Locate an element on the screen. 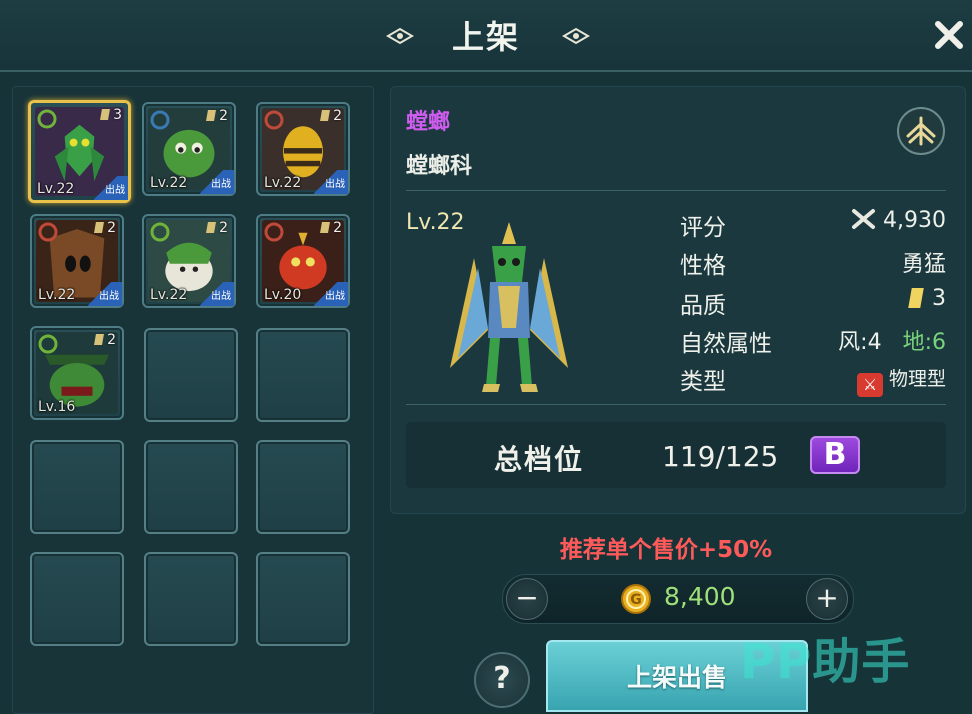  page-title: 上架 is located at coordinates (485, 37).